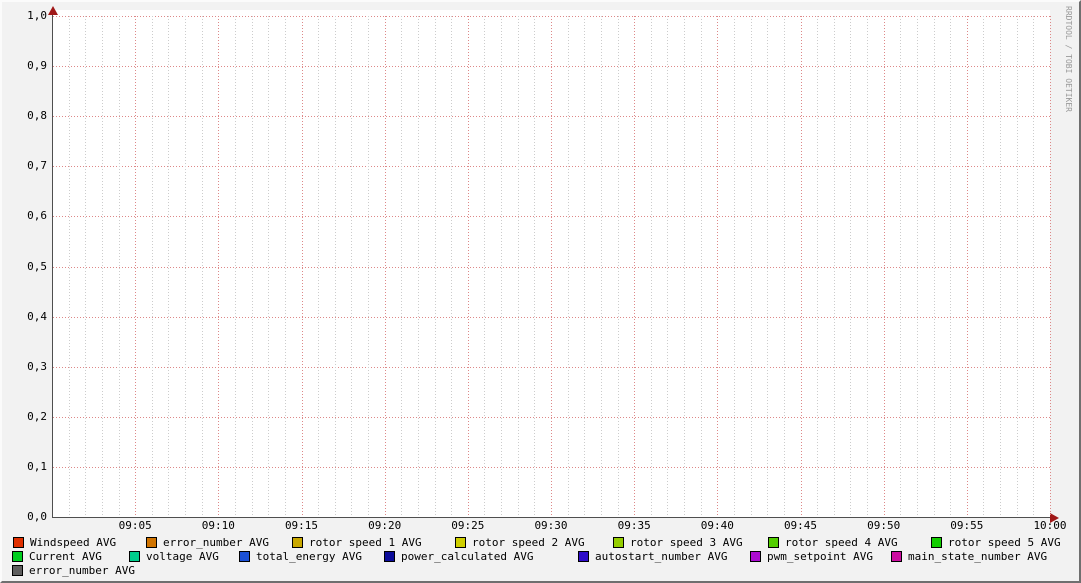 This screenshot has height=583, width=1081. I want to click on x-tick-label: 09:40, so click(717, 525).